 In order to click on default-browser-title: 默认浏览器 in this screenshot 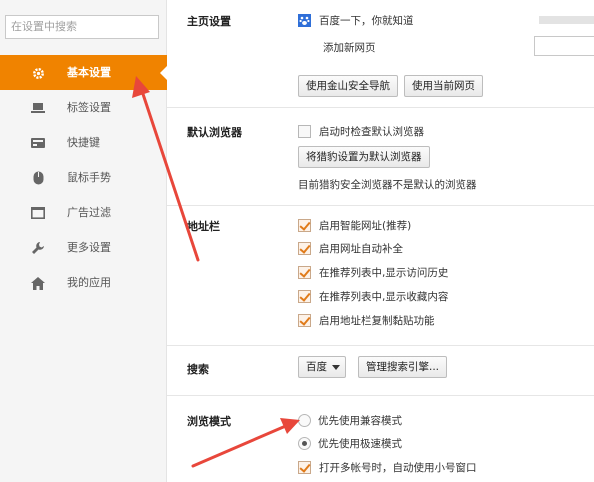, I will do `click(214, 132)`.